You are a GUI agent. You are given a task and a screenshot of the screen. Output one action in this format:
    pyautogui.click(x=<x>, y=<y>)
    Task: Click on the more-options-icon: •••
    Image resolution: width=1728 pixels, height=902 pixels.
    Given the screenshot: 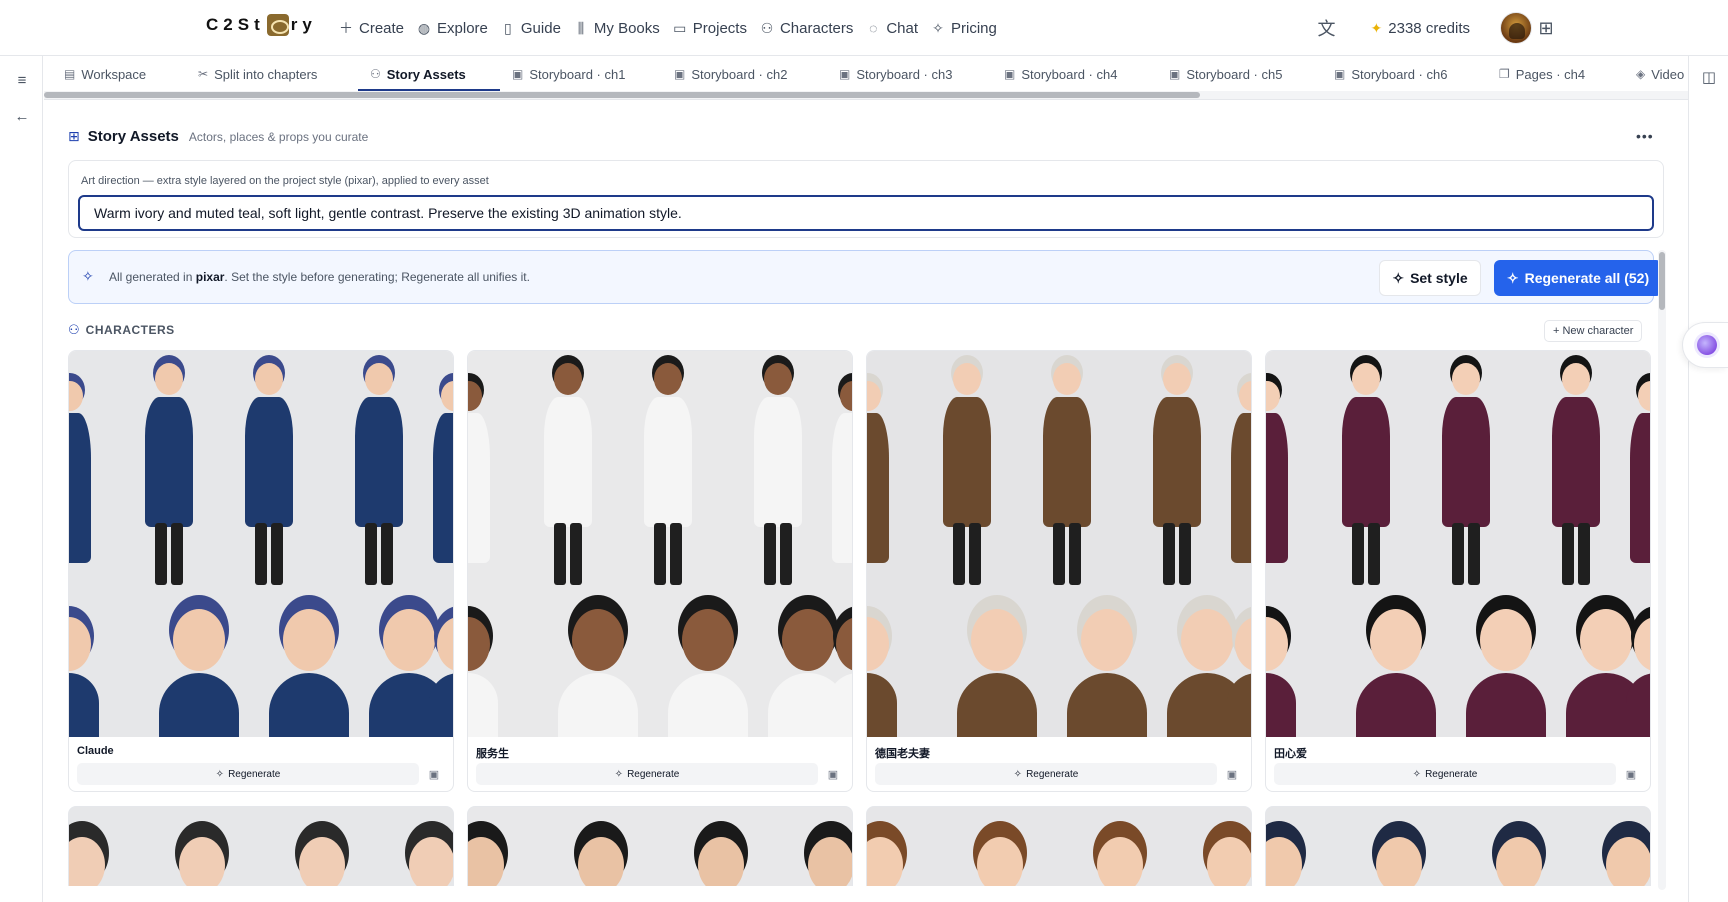 What is the action you would take?
    pyautogui.click(x=1645, y=136)
    